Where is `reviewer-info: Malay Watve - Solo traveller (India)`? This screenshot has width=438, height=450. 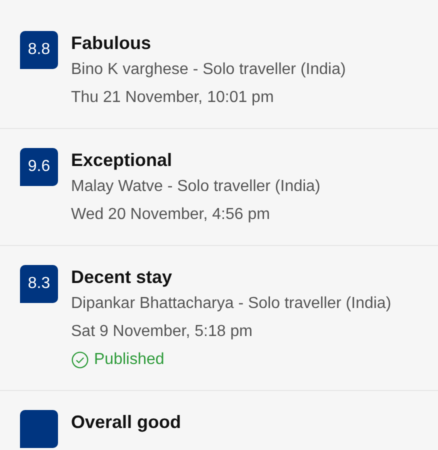 reviewer-info: Malay Watve - Solo traveller (India) is located at coordinates (195, 187).